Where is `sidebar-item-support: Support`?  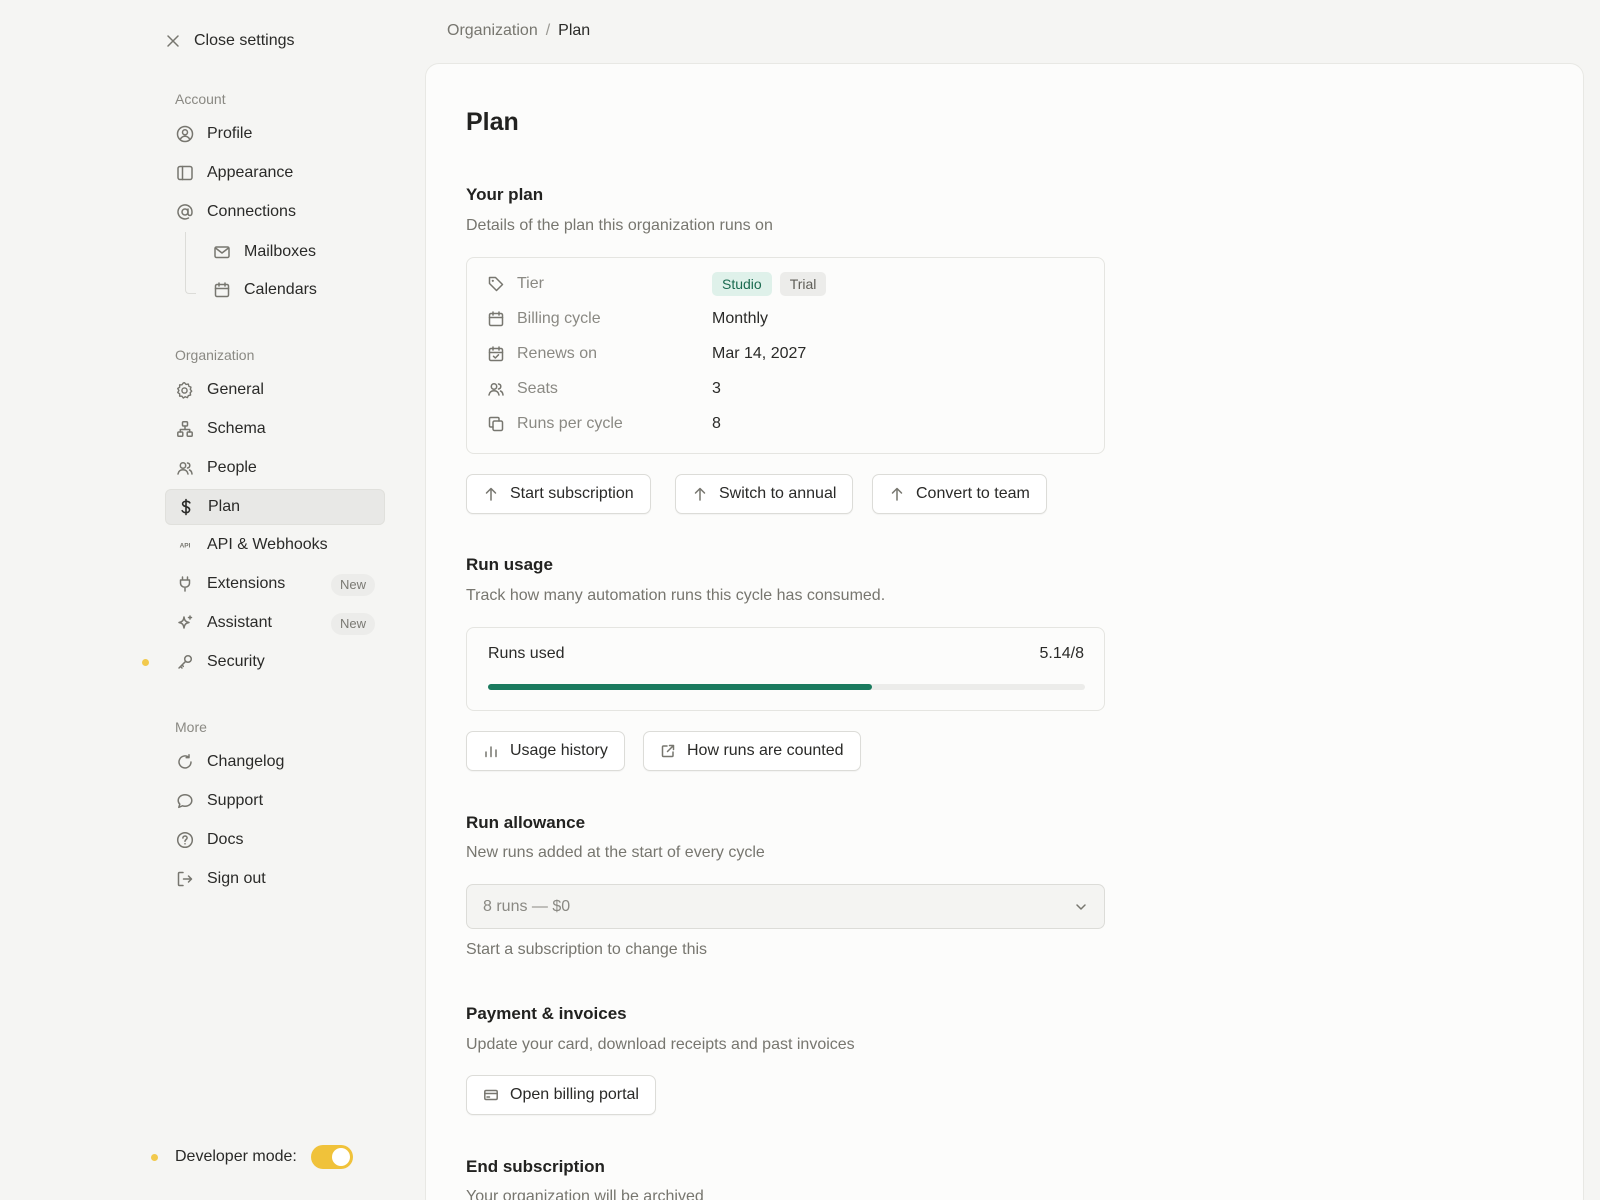
sidebar-item-support: Support is located at coordinates (275, 801).